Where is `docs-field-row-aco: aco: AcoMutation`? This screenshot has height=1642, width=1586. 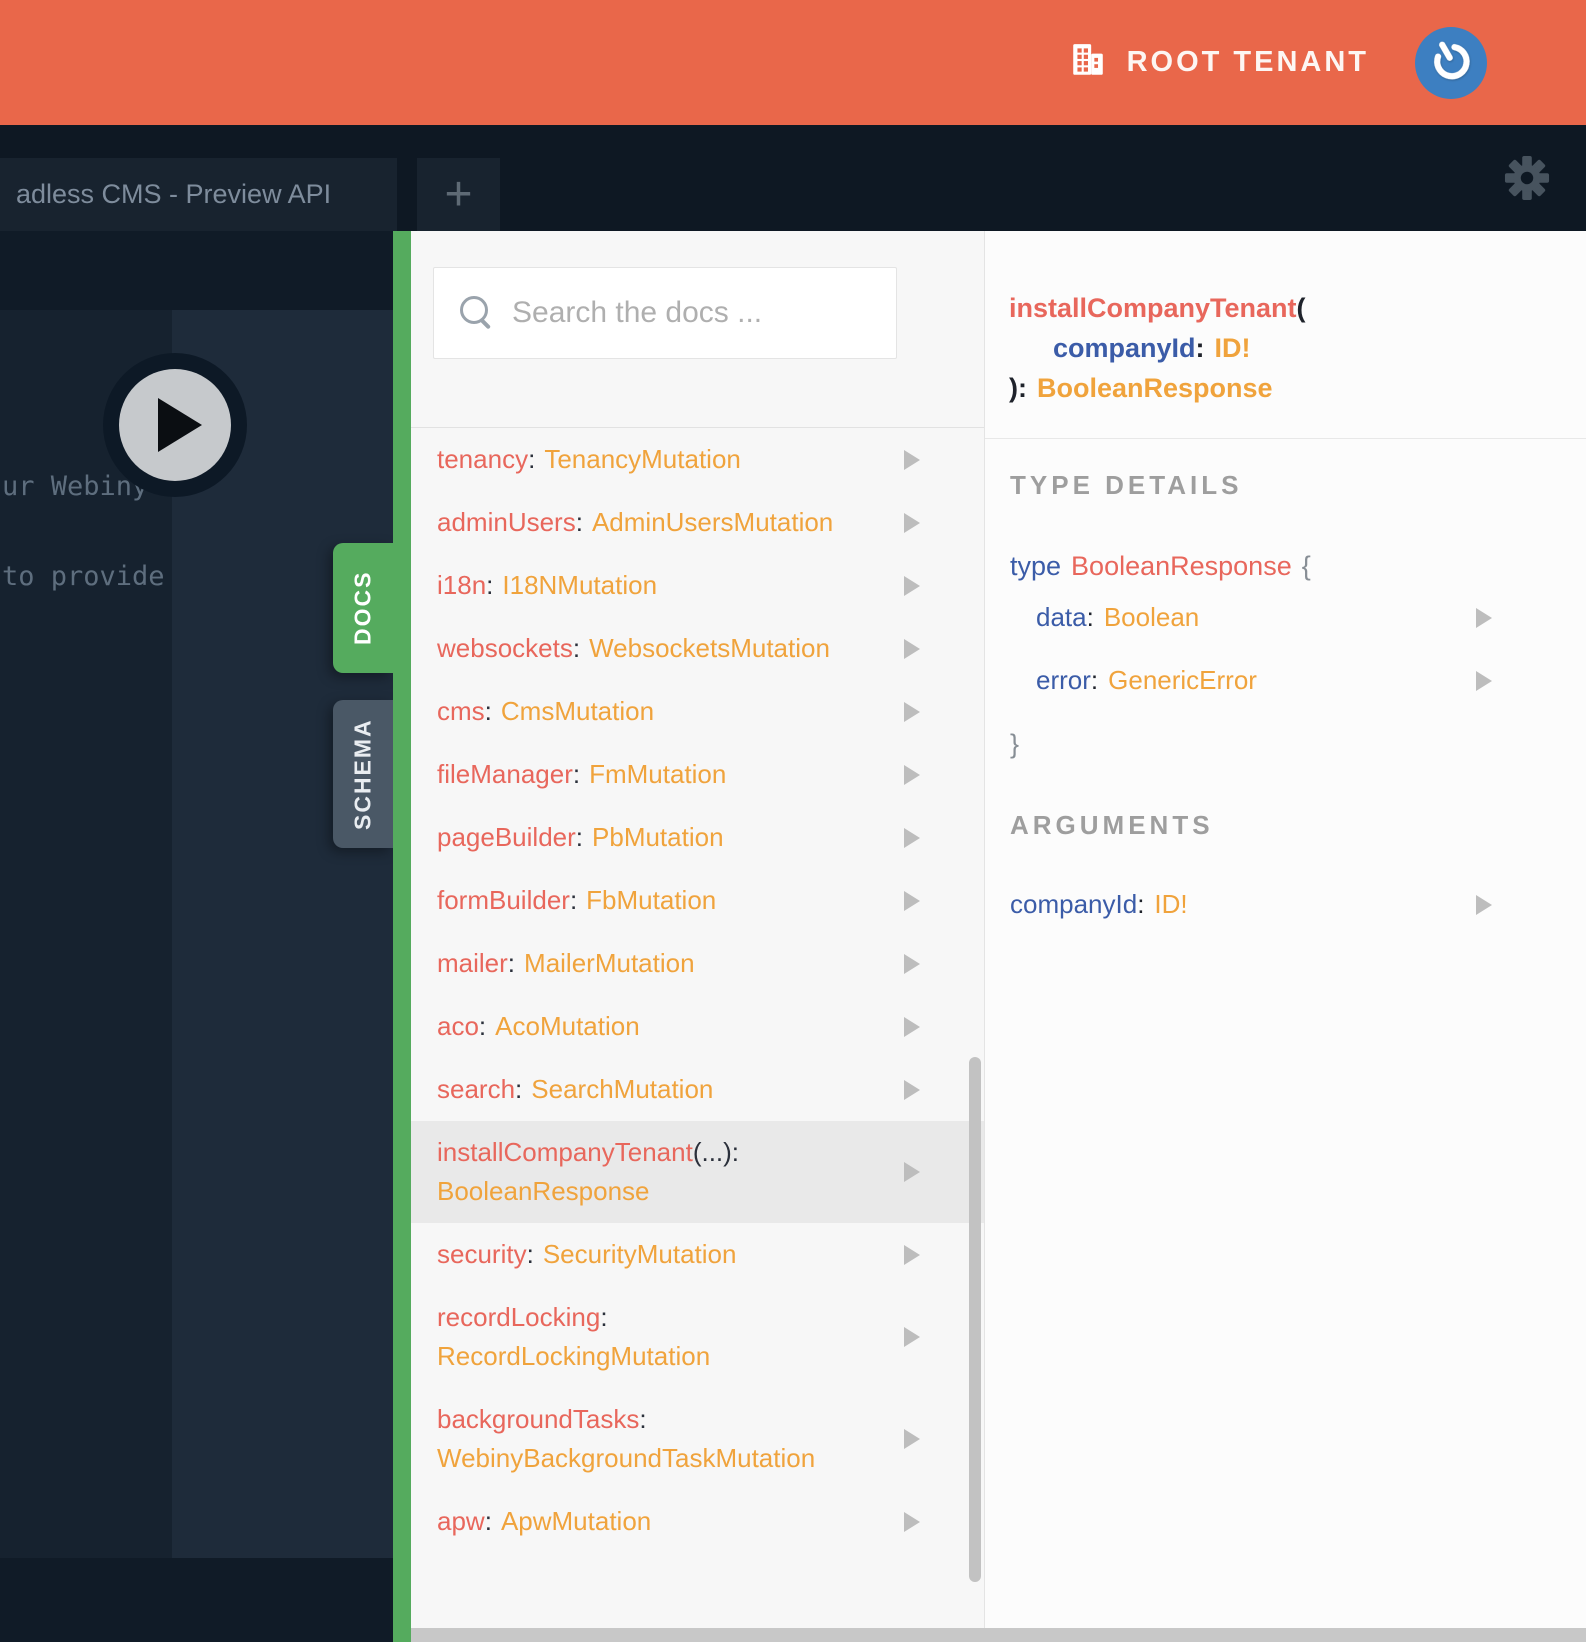 docs-field-row-aco: aco: AcoMutation is located at coordinates (697, 1026).